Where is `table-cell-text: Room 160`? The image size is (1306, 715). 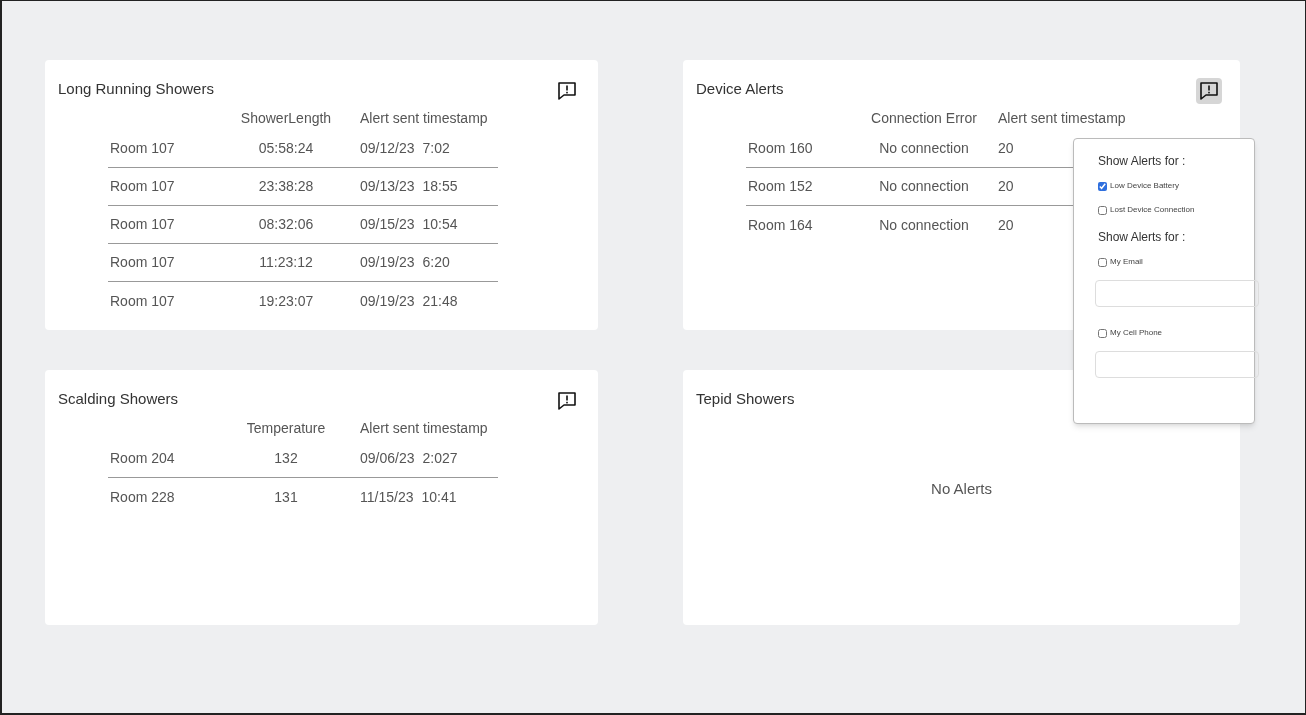 table-cell-text: Room 160 is located at coordinates (780, 148).